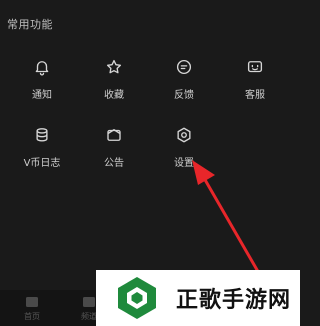  I want to click on function-label: 收藏, so click(114, 95).